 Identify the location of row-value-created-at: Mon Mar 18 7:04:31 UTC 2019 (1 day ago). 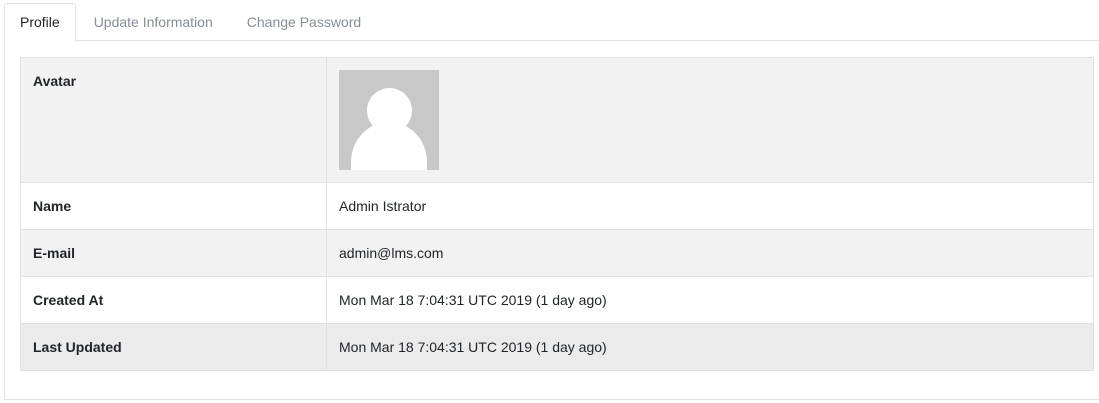
(710, 300).